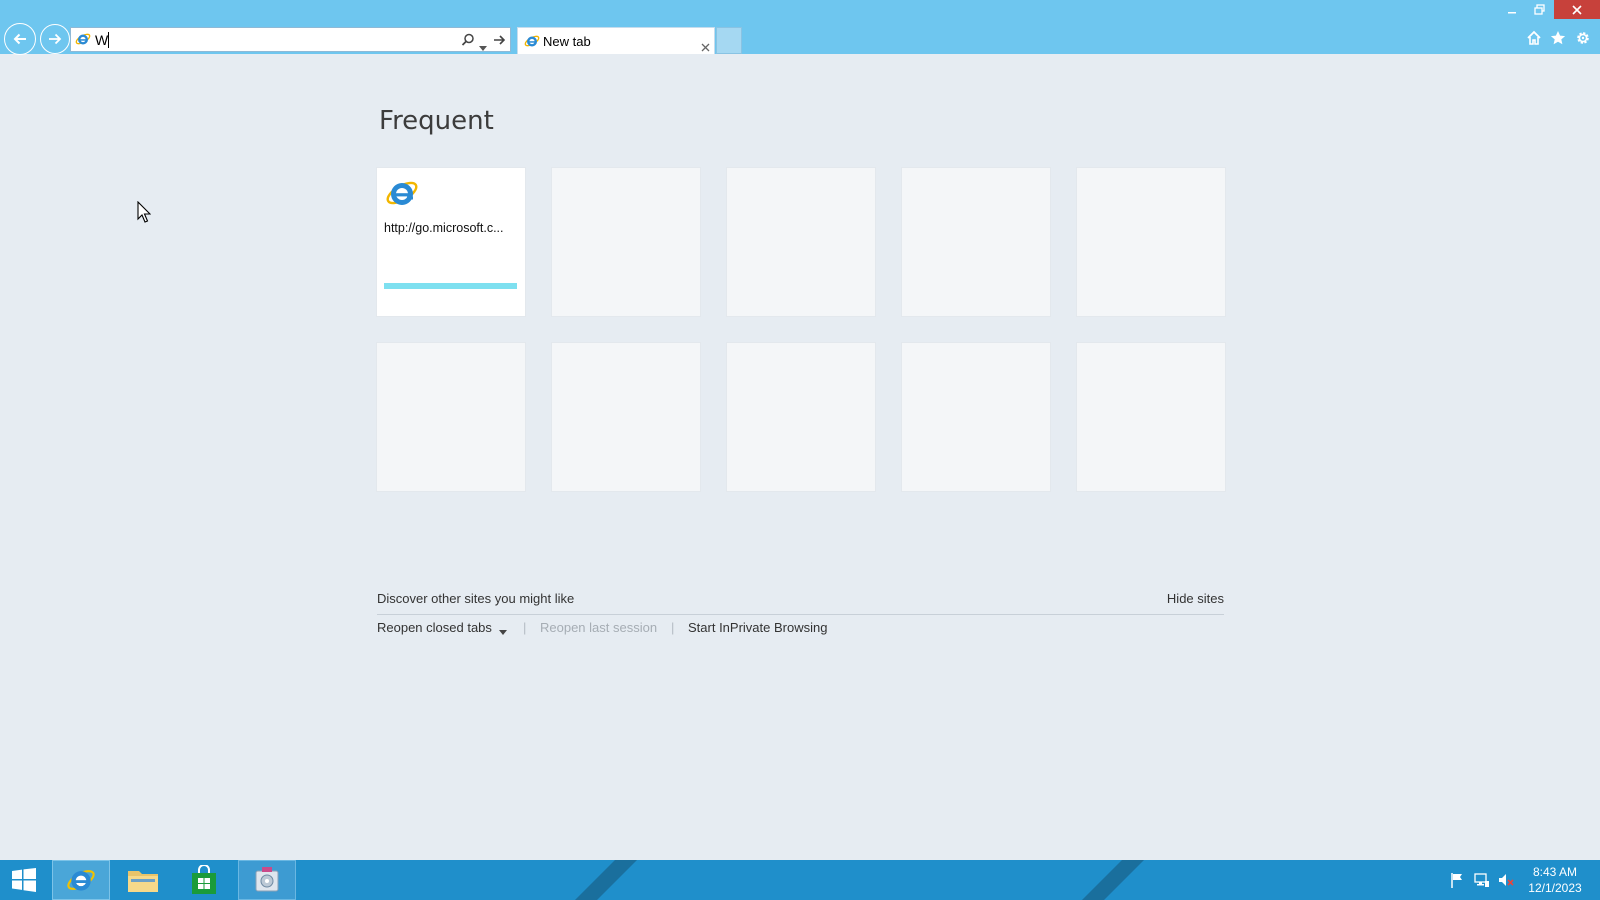  I want to click on close-icon, so click(1577, 9).